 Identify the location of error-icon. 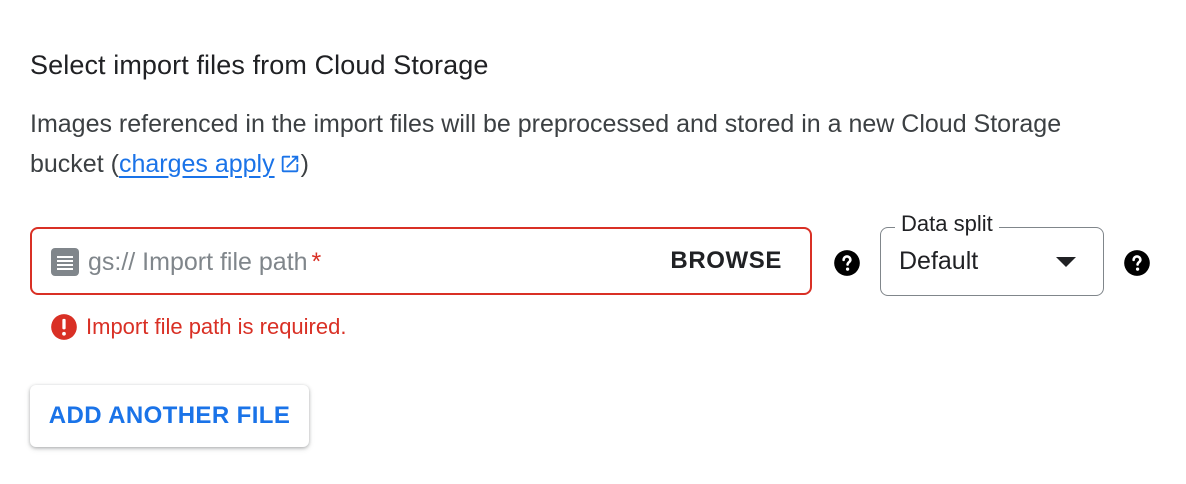
(64, 327).